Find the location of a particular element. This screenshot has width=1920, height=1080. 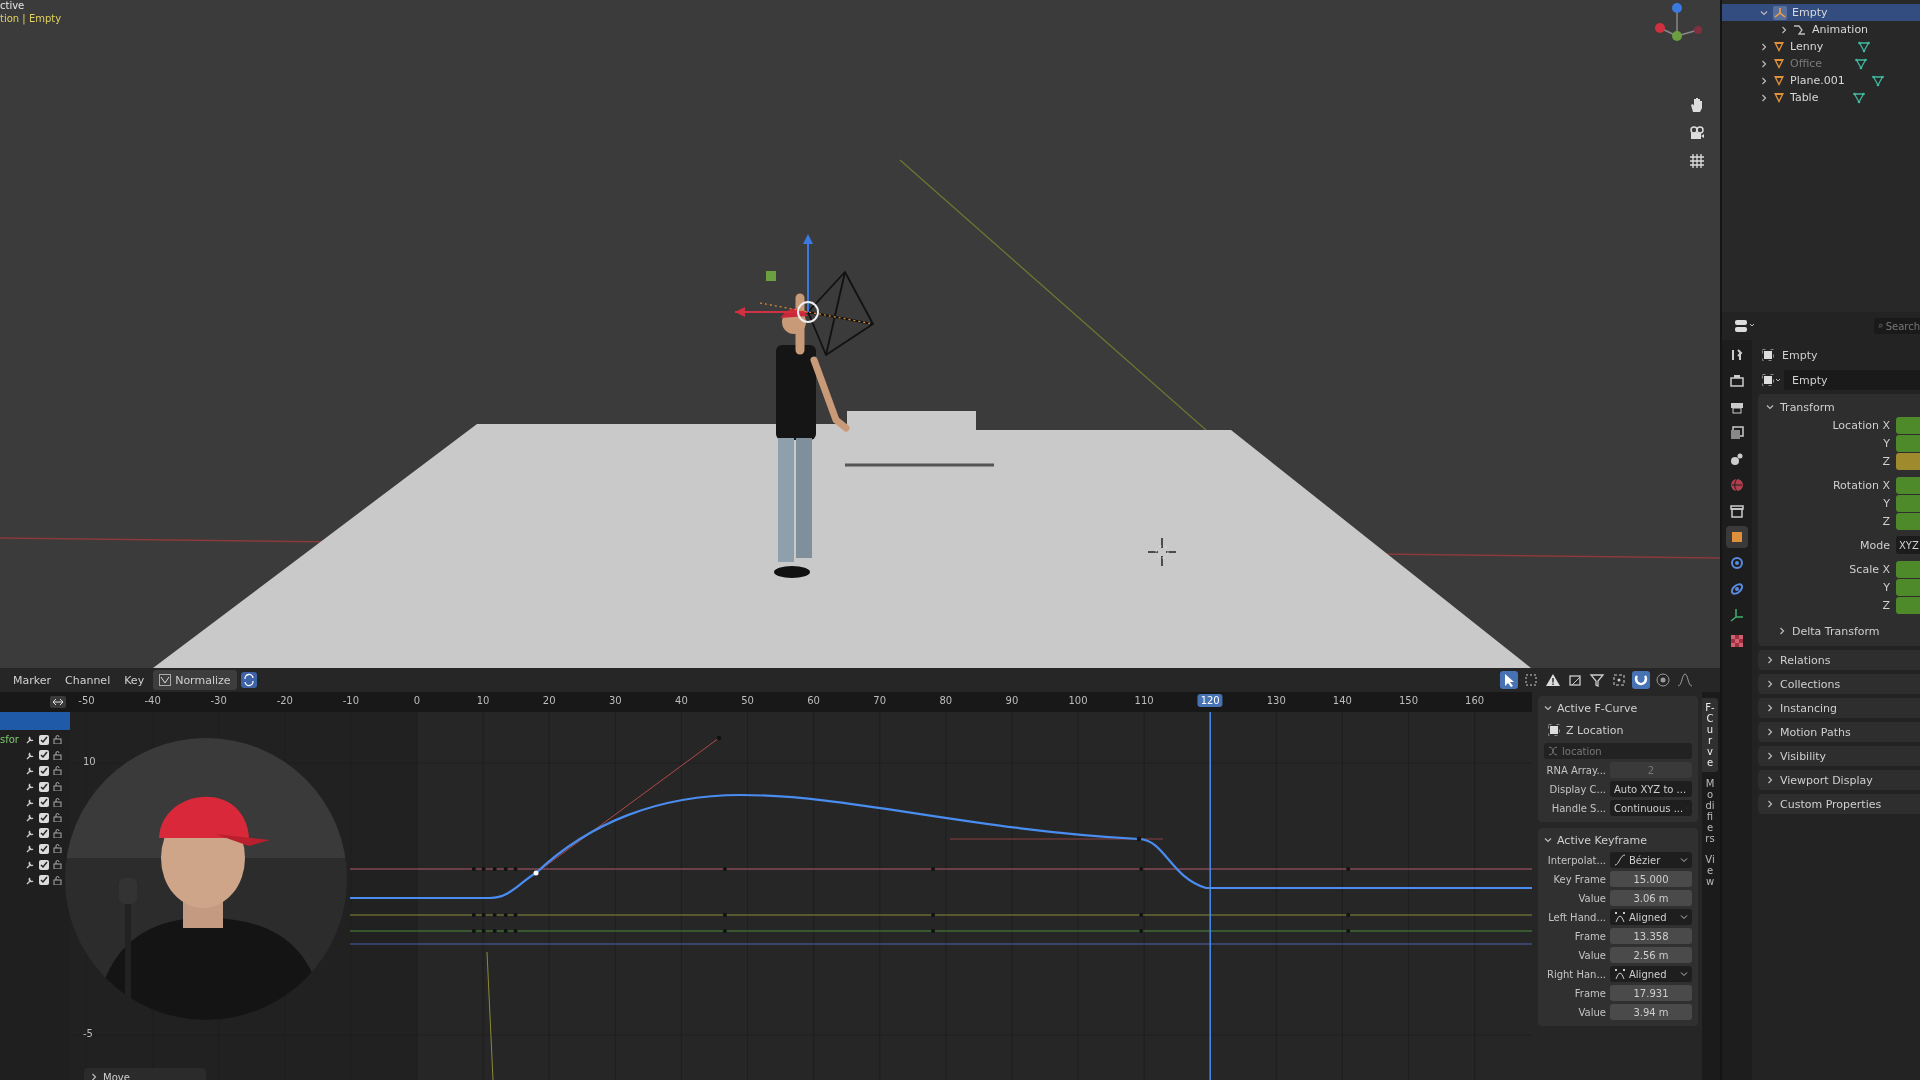

number-field: 17.931 is located at coordinates (1651, 993).